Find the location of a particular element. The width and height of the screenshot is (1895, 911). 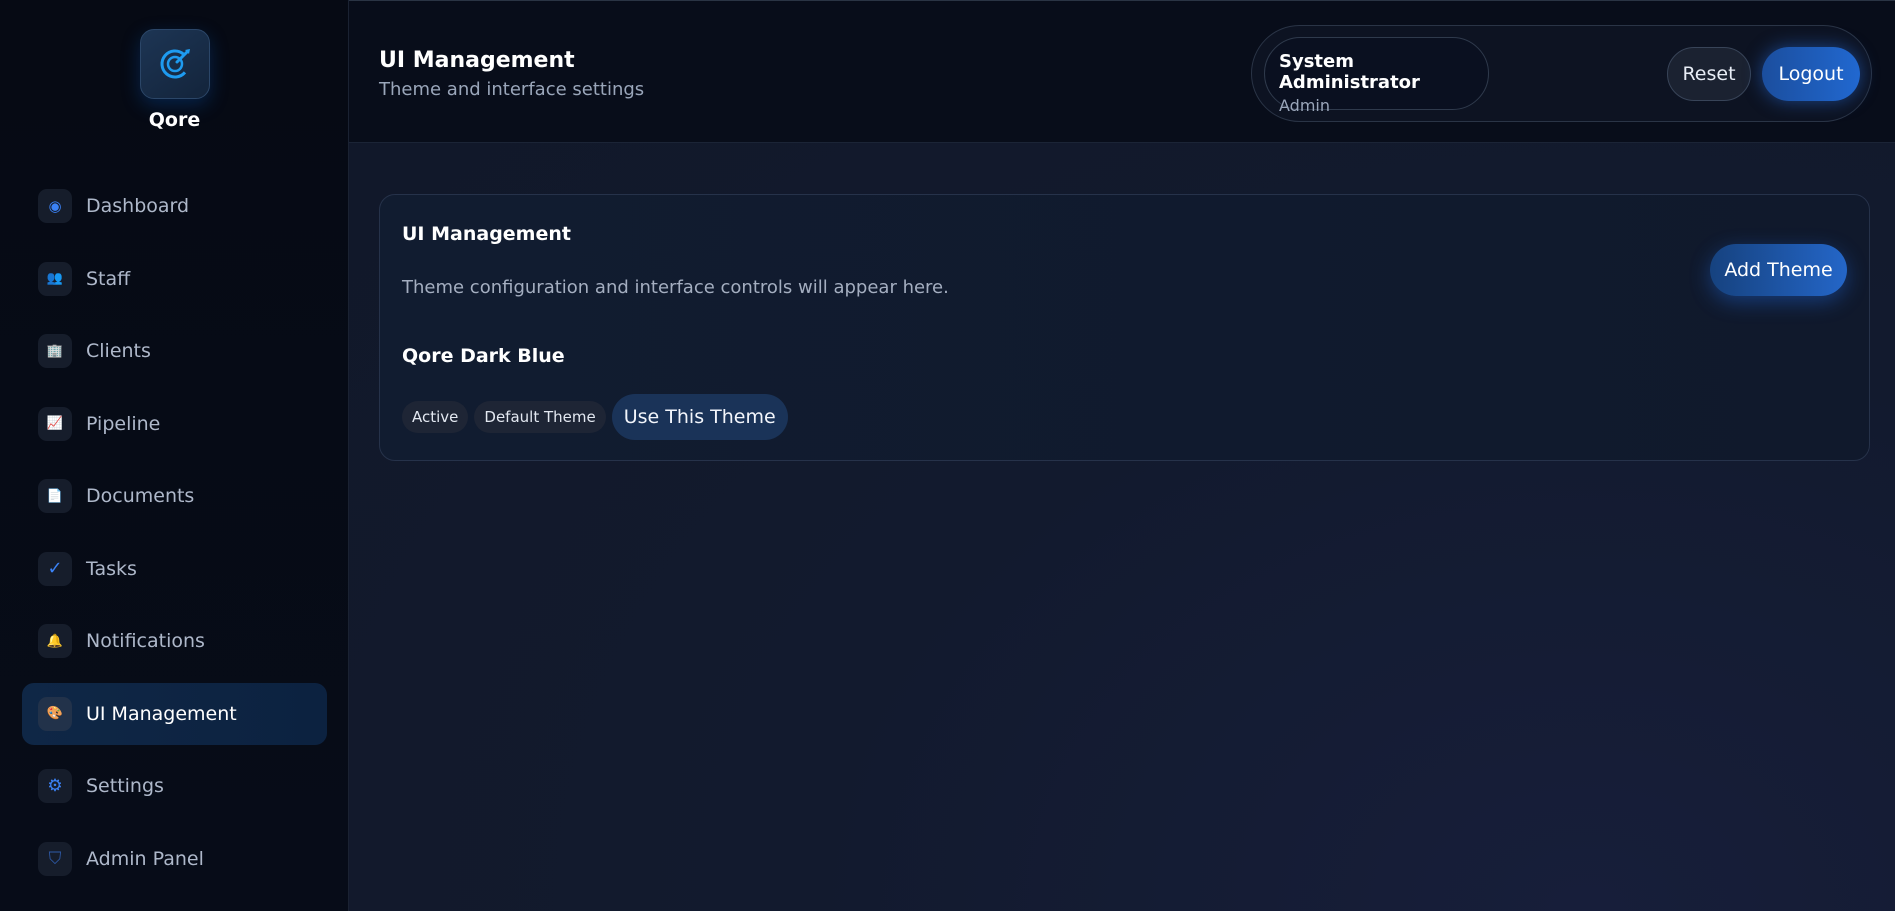

status-badge-active: Active is located at coordinates (435, 417).